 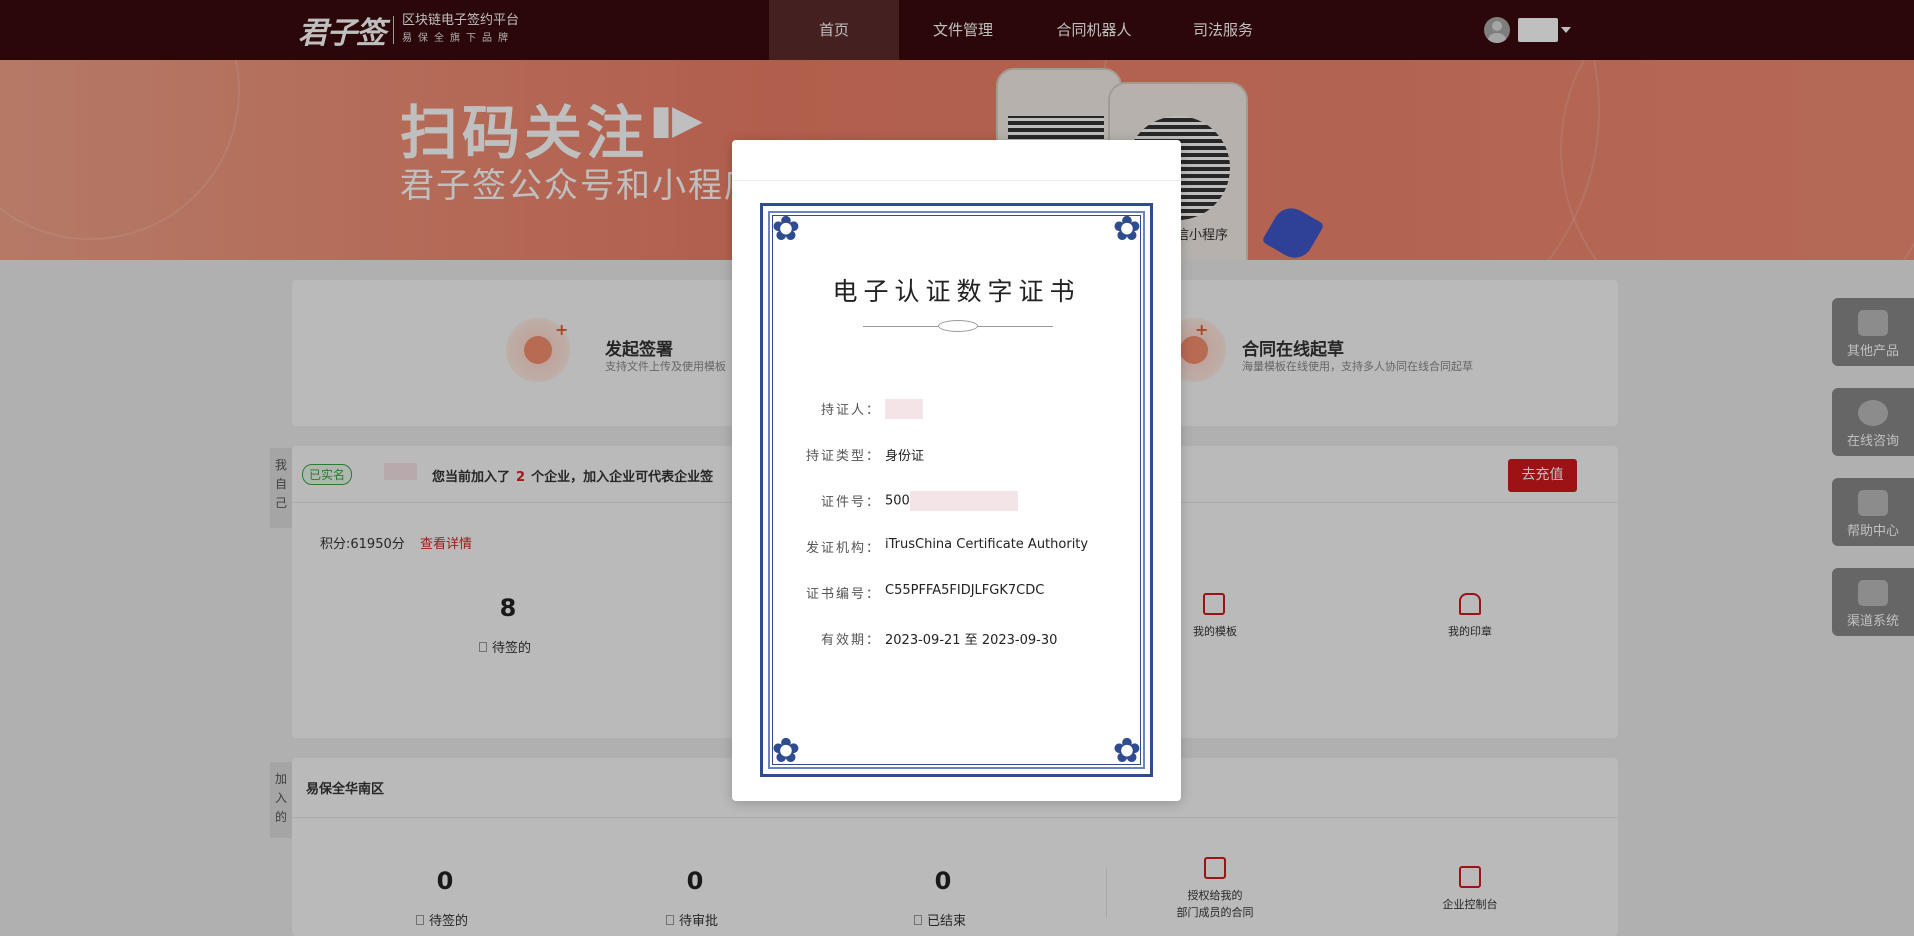 What do you see at coordinates (843, 456) in the screenshot?
I see `field-label: 持证类型：` at bounding box center [843, 456].